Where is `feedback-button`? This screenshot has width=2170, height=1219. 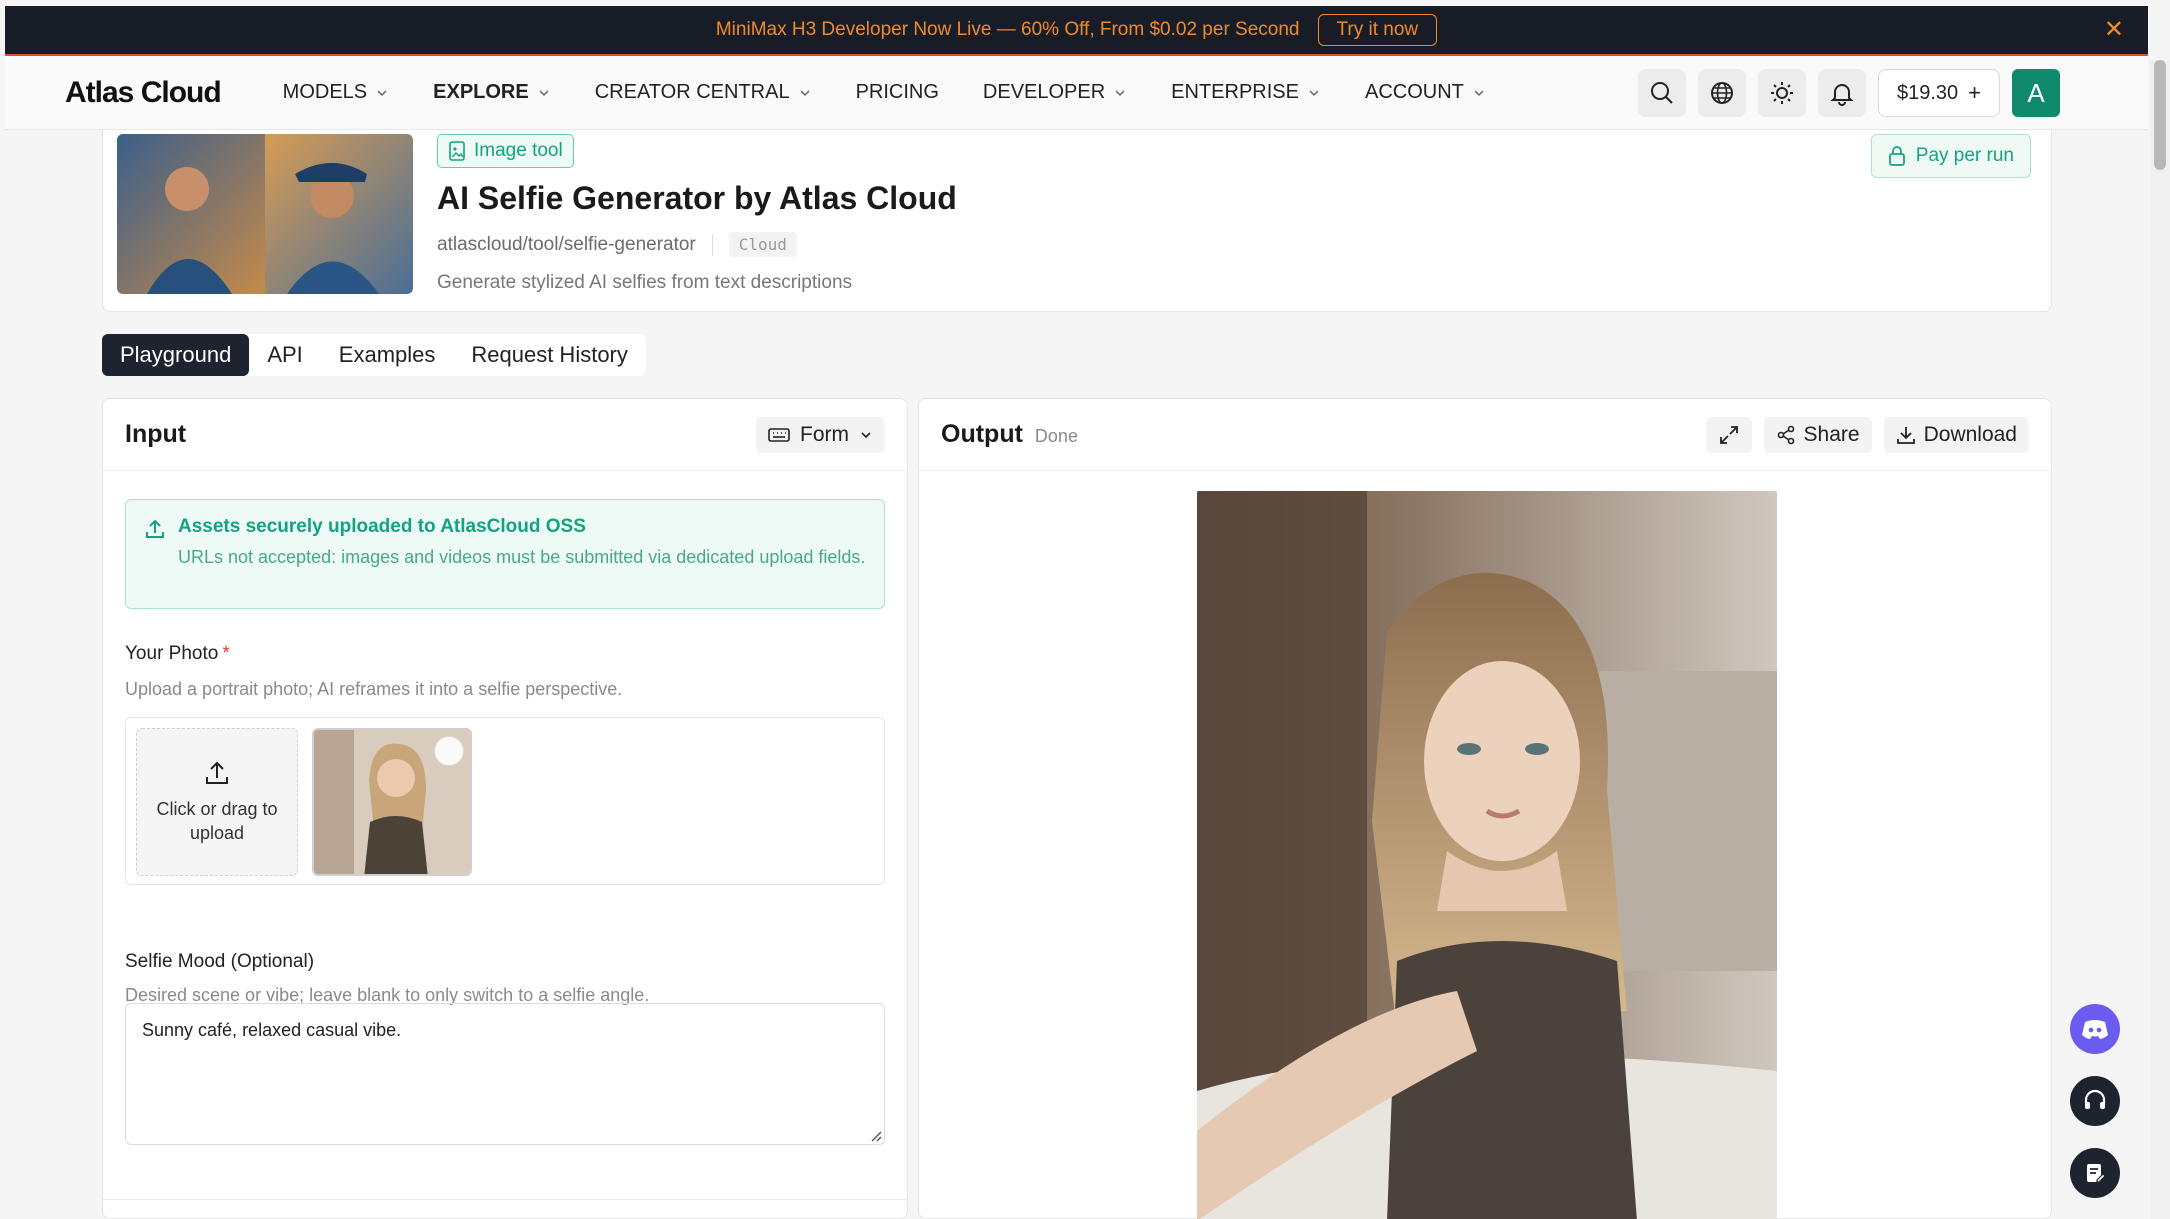
feedback-button is located at coordinates (2095, 1173).